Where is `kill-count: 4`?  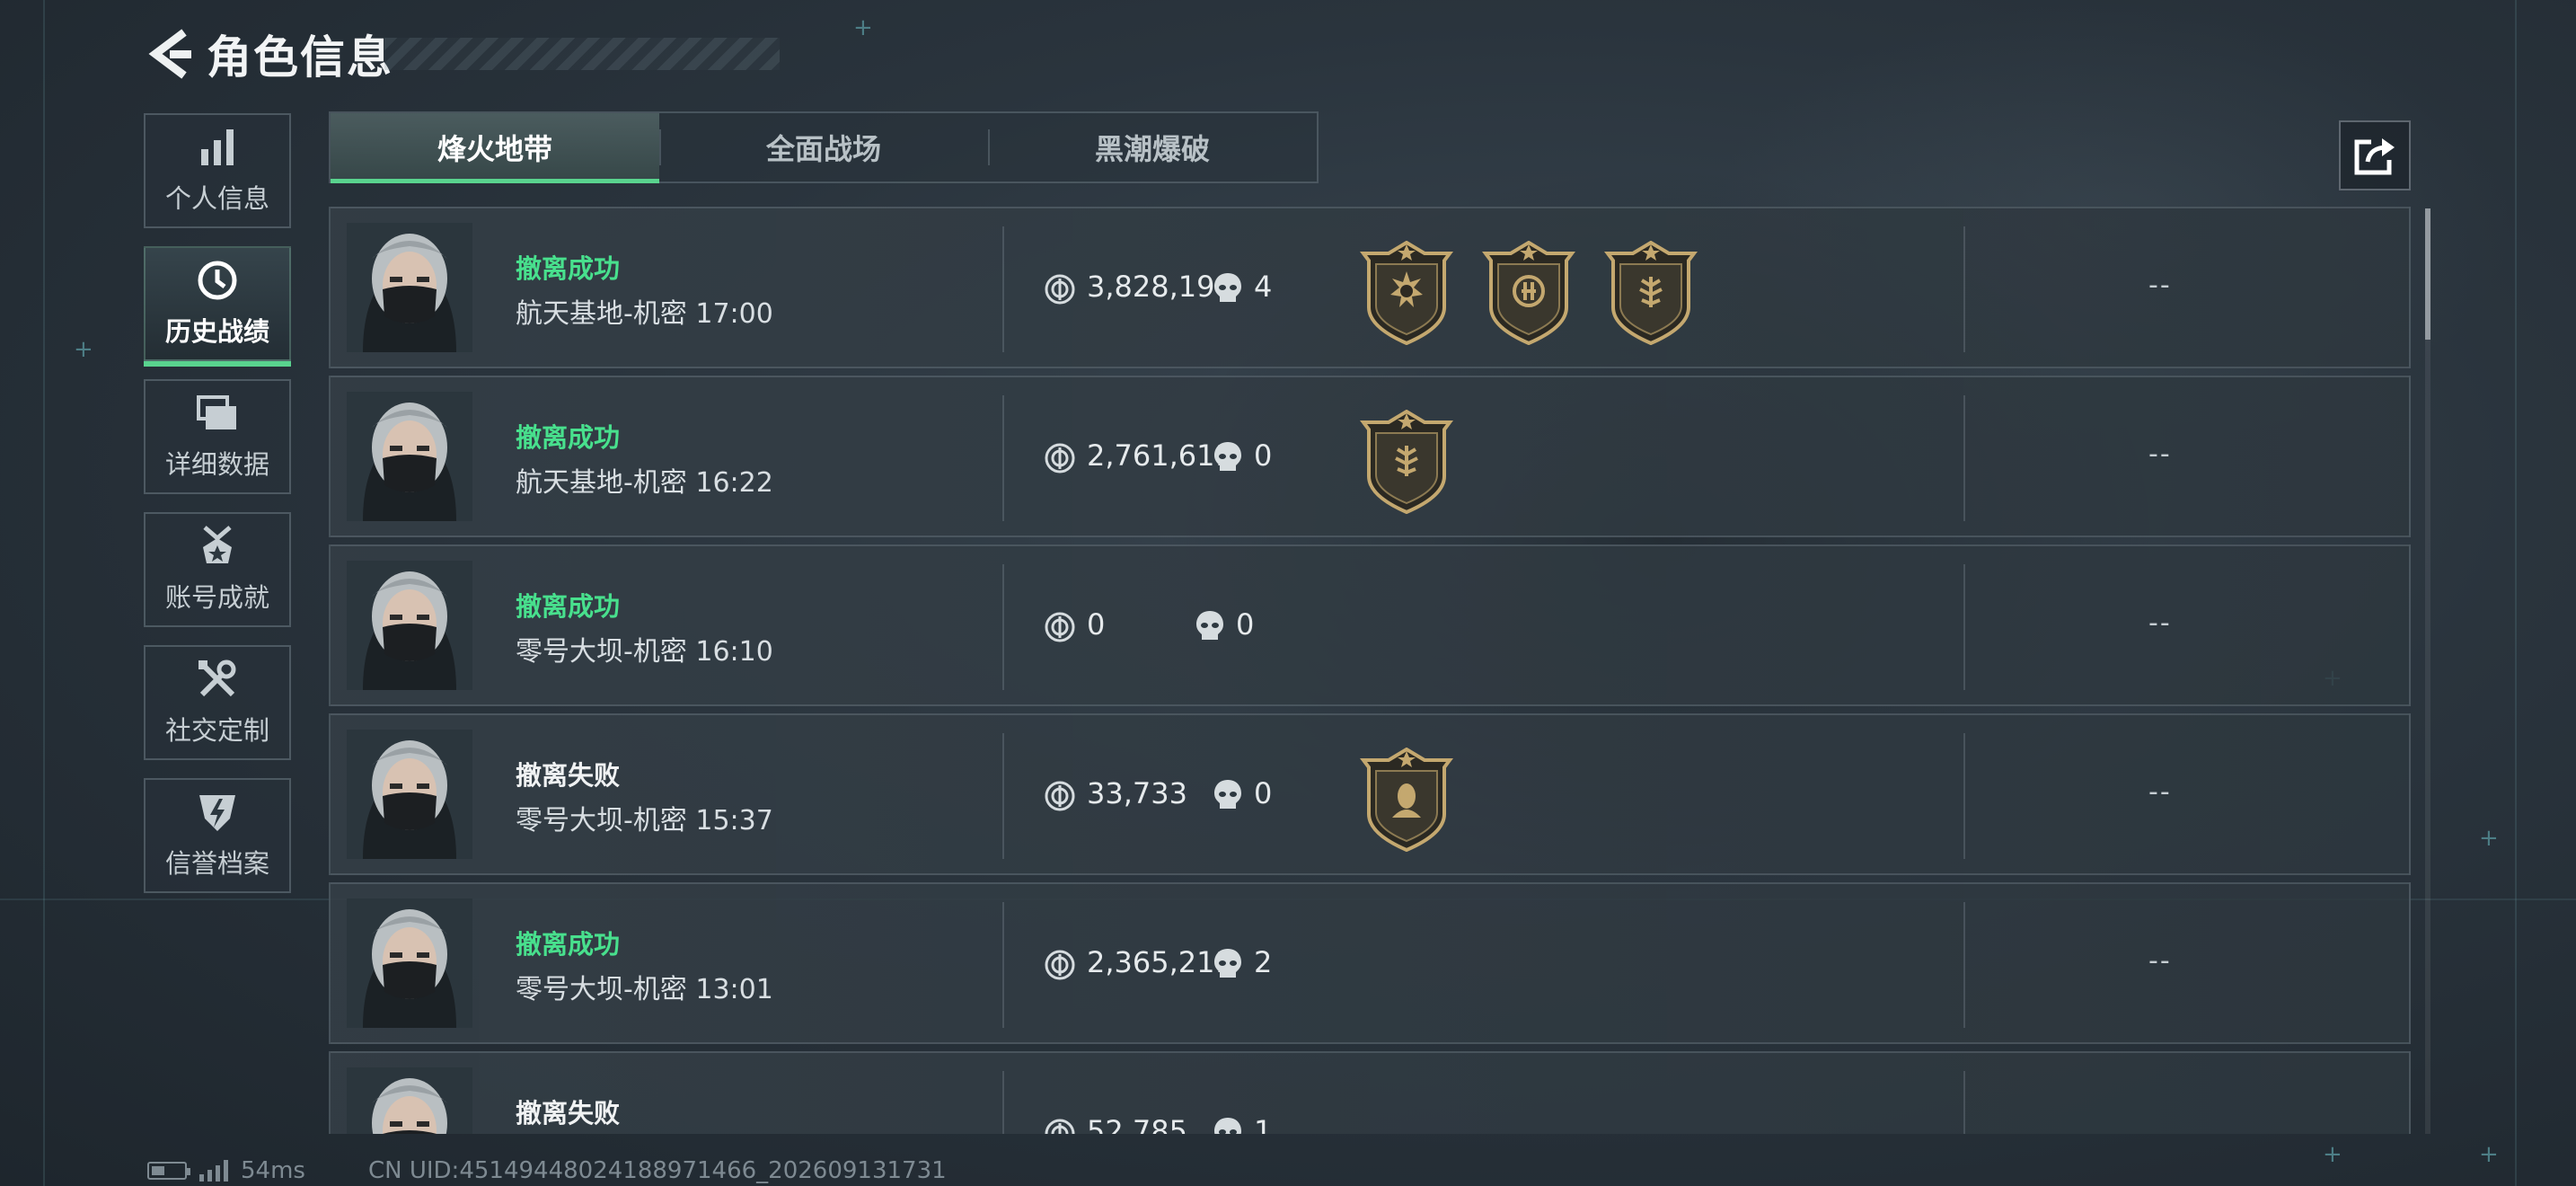
kill-count: 4 is located at coordinates (1263, 287).